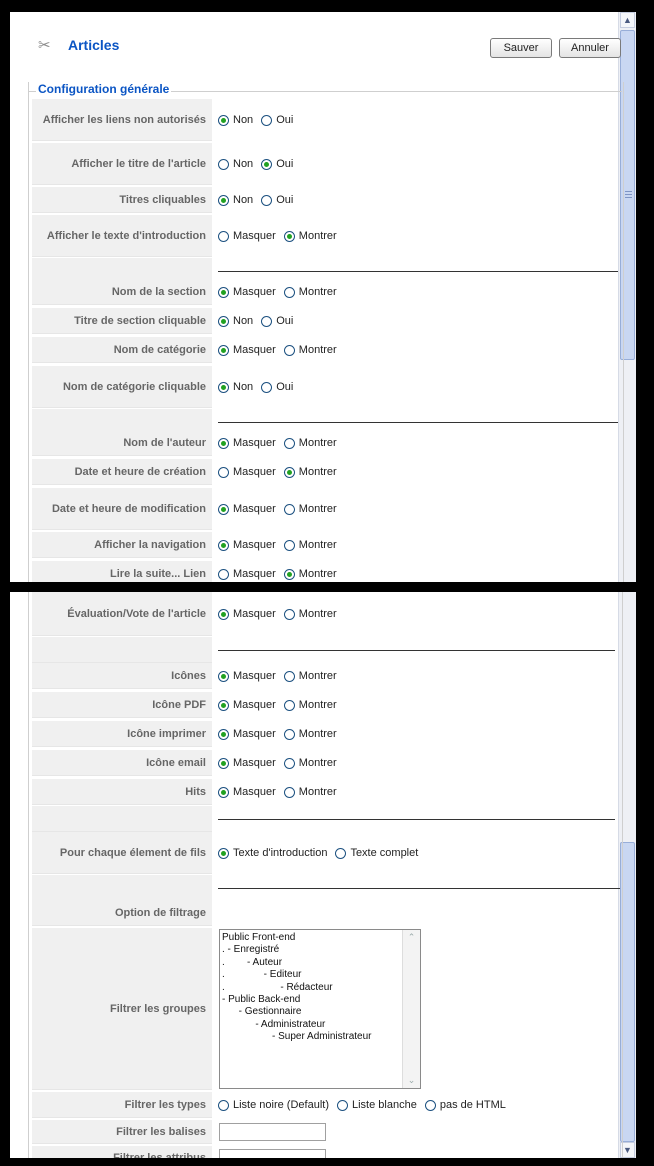 The width and height of the screenshot is (654, 1166). I want to click on radio-option-liste-noire-default: Liste noire (Default), so click(273, 1105).